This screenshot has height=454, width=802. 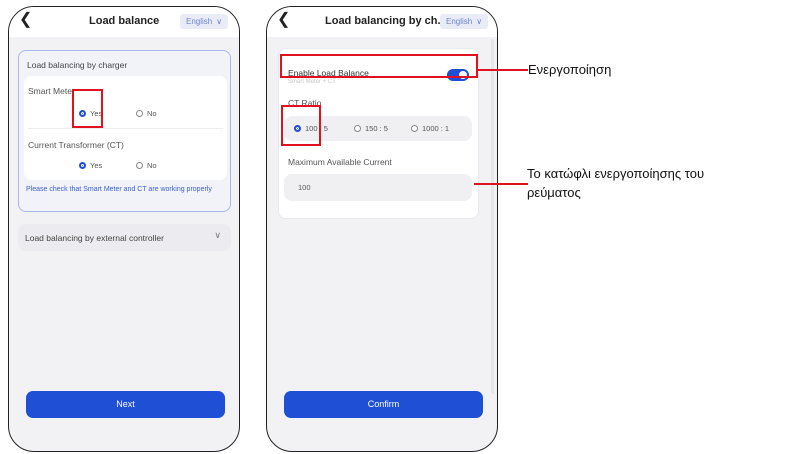 I want to click on ct-ratio-150-5-radio: 150 : 5, so click(x=371, y=128).